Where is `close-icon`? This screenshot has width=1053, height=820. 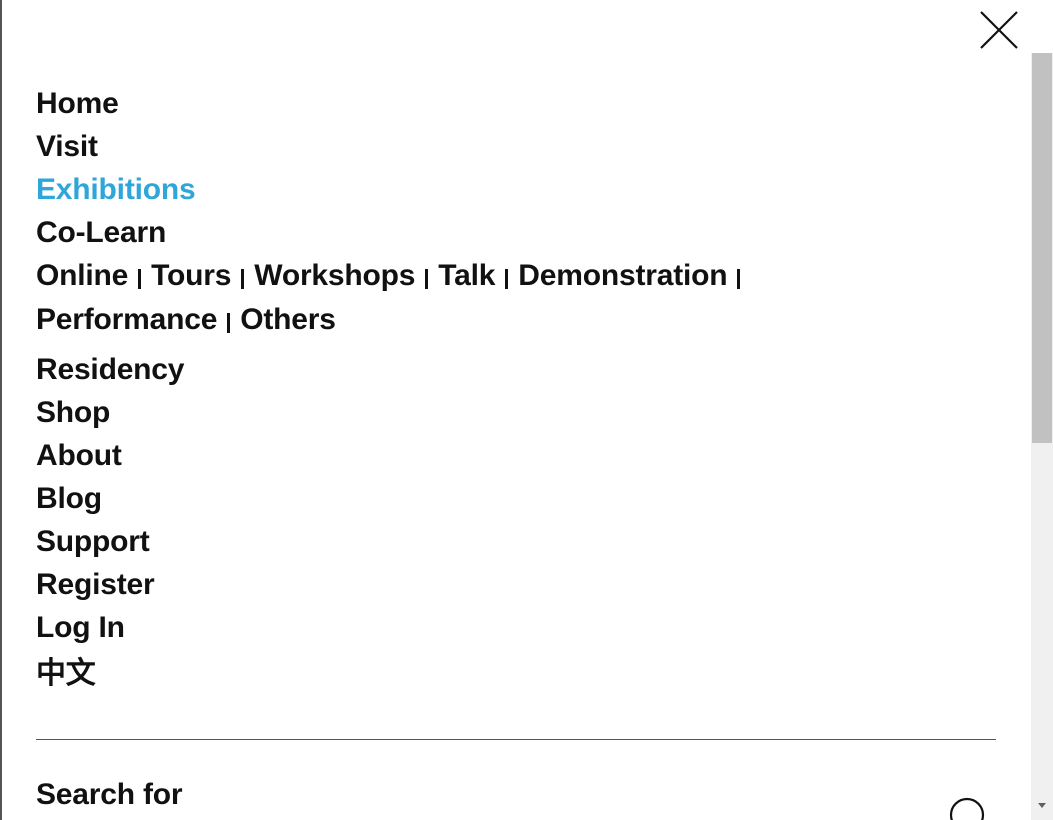
close-icon is located at coordinates (999, 30).